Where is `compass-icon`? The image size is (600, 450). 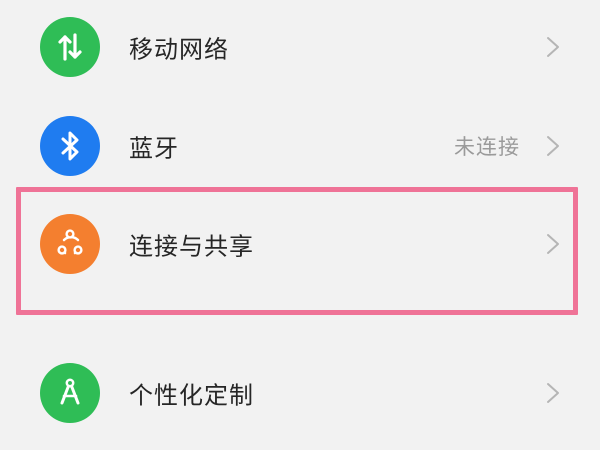
compass-icon is located at coordinates (70, 393).